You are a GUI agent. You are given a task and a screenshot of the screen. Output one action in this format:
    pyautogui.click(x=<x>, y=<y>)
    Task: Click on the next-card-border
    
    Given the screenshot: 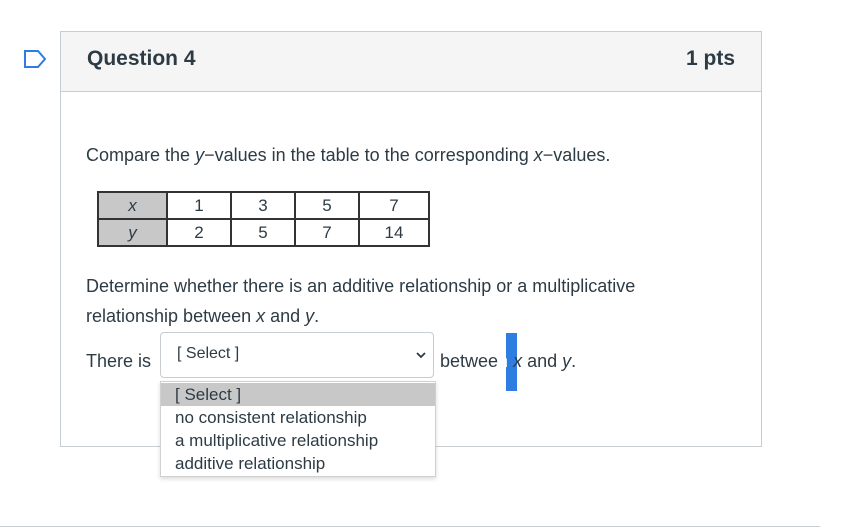 What is the action you would take?
    pyautogui.click(x=410, y=526)
    